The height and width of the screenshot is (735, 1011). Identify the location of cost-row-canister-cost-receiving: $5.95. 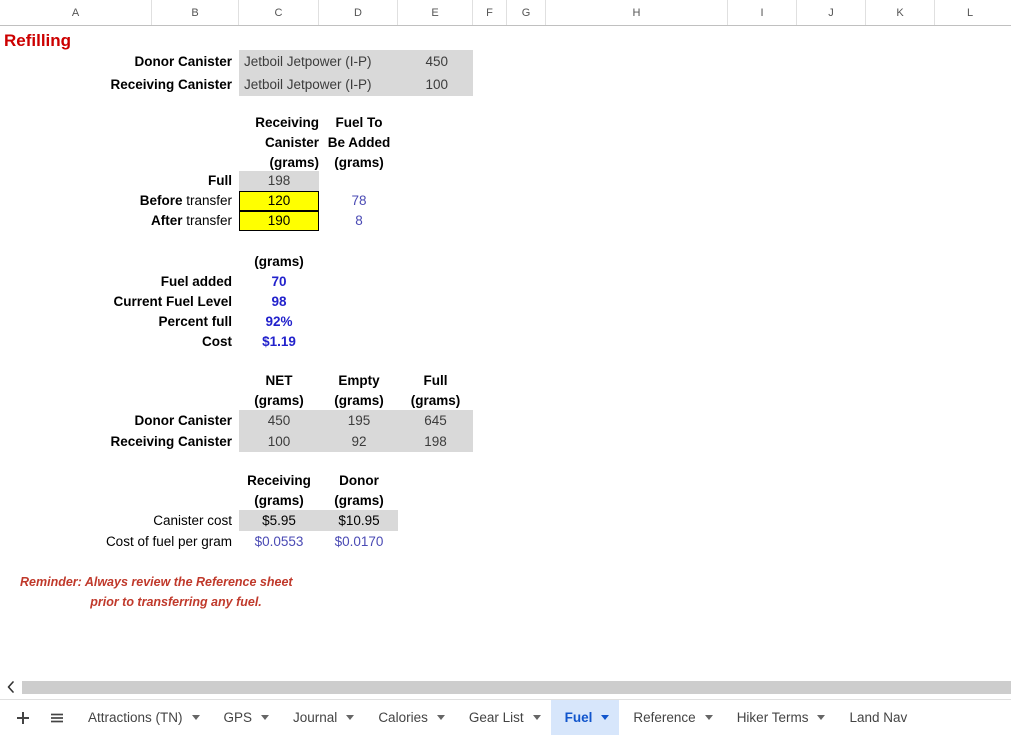
(279, 520).